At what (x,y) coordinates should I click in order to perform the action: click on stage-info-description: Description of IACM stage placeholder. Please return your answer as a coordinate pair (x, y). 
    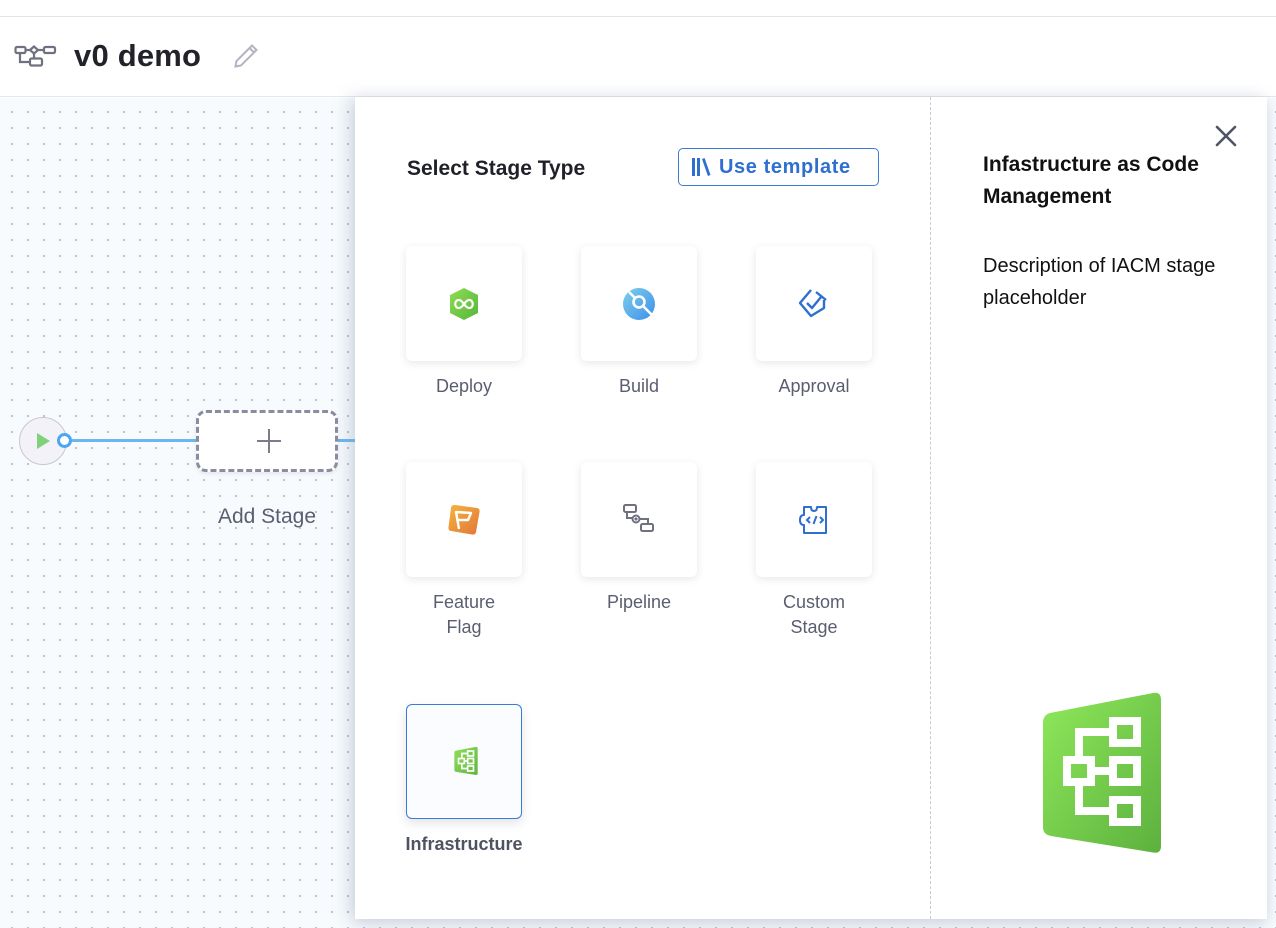
    Looking at the image, I should click on (1099, 282).